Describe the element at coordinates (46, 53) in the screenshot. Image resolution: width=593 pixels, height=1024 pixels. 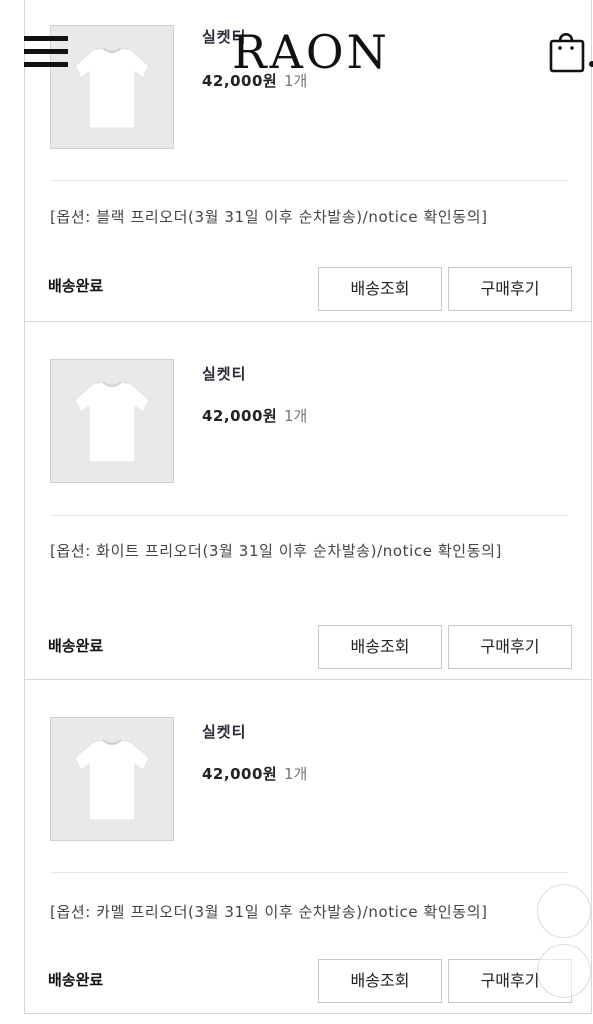
I see `hamburger-menu-icon` at that location.